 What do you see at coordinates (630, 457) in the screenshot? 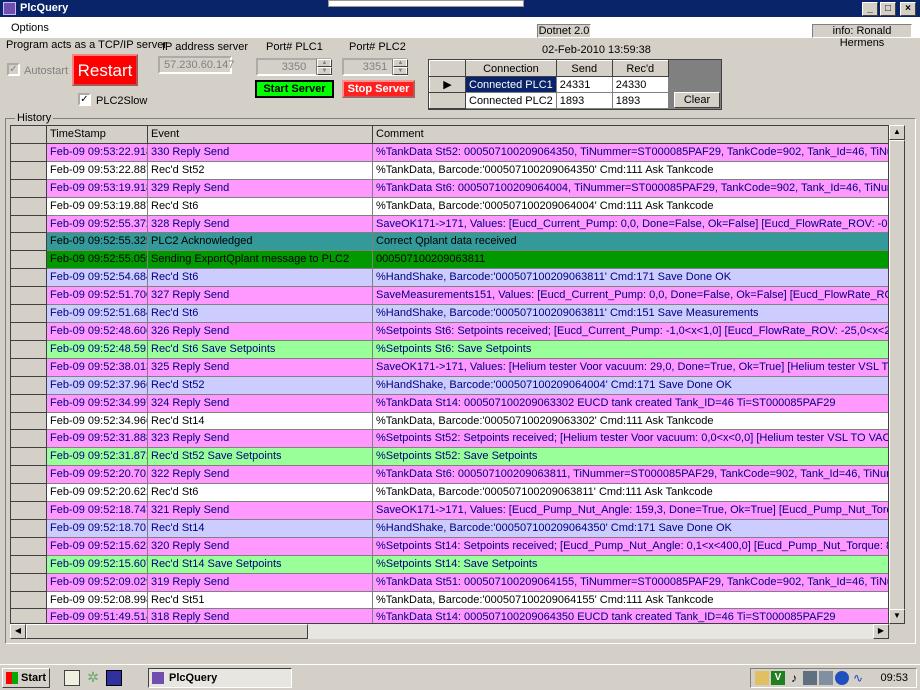
I see `cell-comment: %Setpoints St52: Save Setpoints` at bounding box center [630, 457].